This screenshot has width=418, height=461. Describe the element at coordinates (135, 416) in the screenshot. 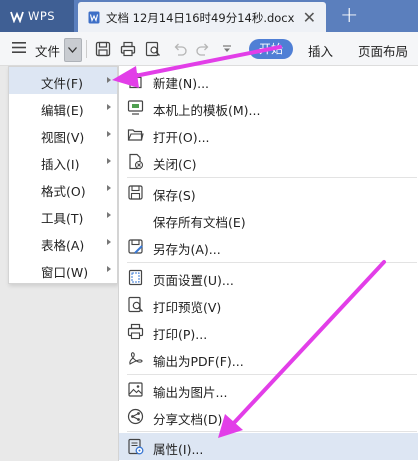

I see `share-icon` at that location.